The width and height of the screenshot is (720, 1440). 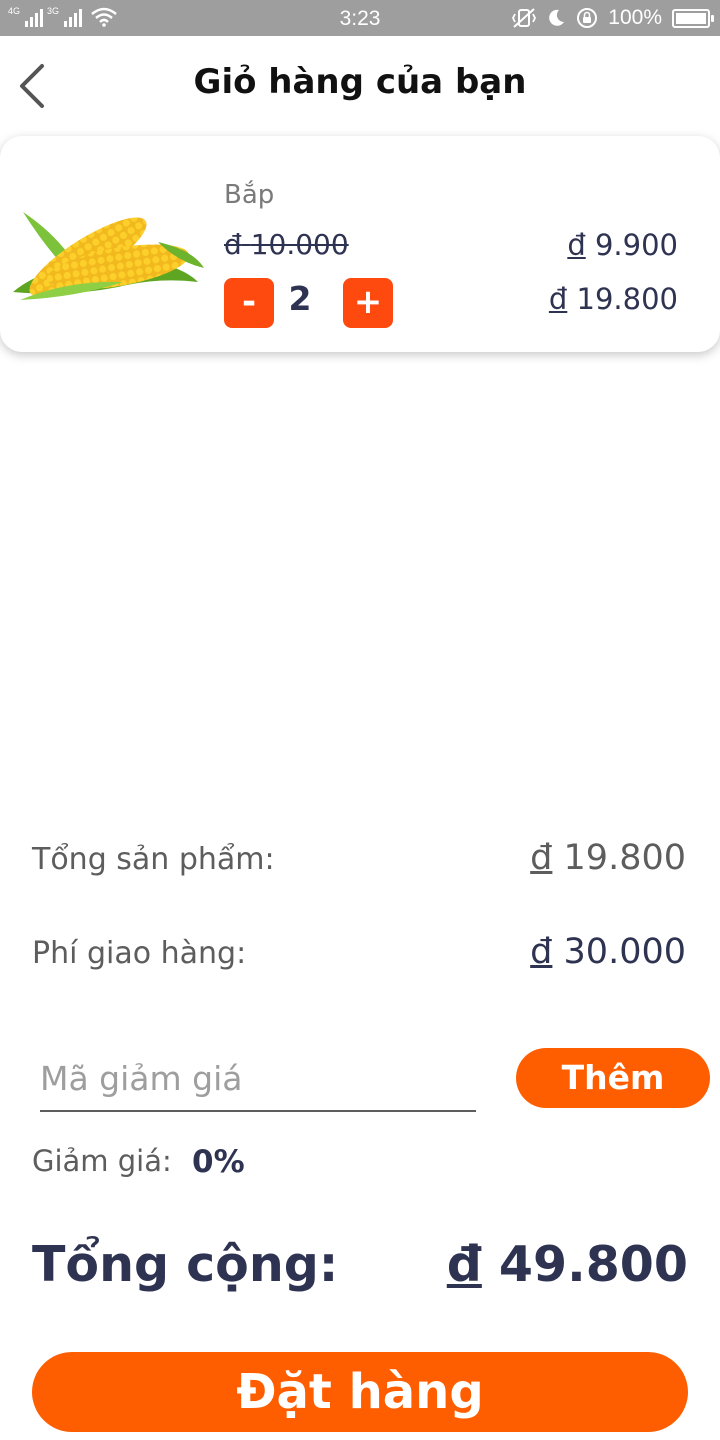 What do you see at coordinates (102, 1161) in the screenshot?
I see `discount-label: Giảm giá:` at bounding box center [102, 1161].